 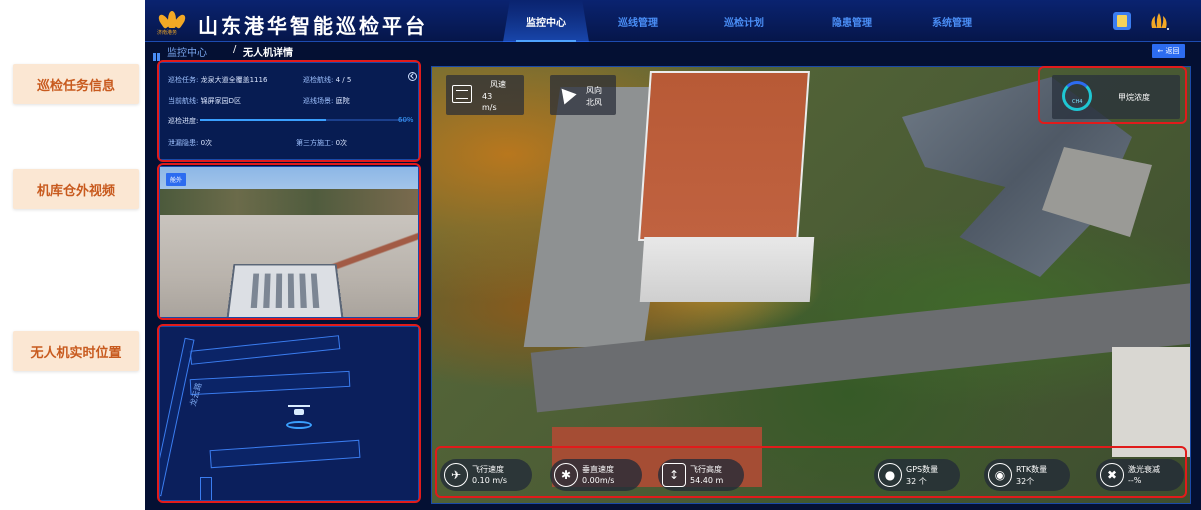 I want to click on stat-title: 飞行高度, so click(x=706, y=469).